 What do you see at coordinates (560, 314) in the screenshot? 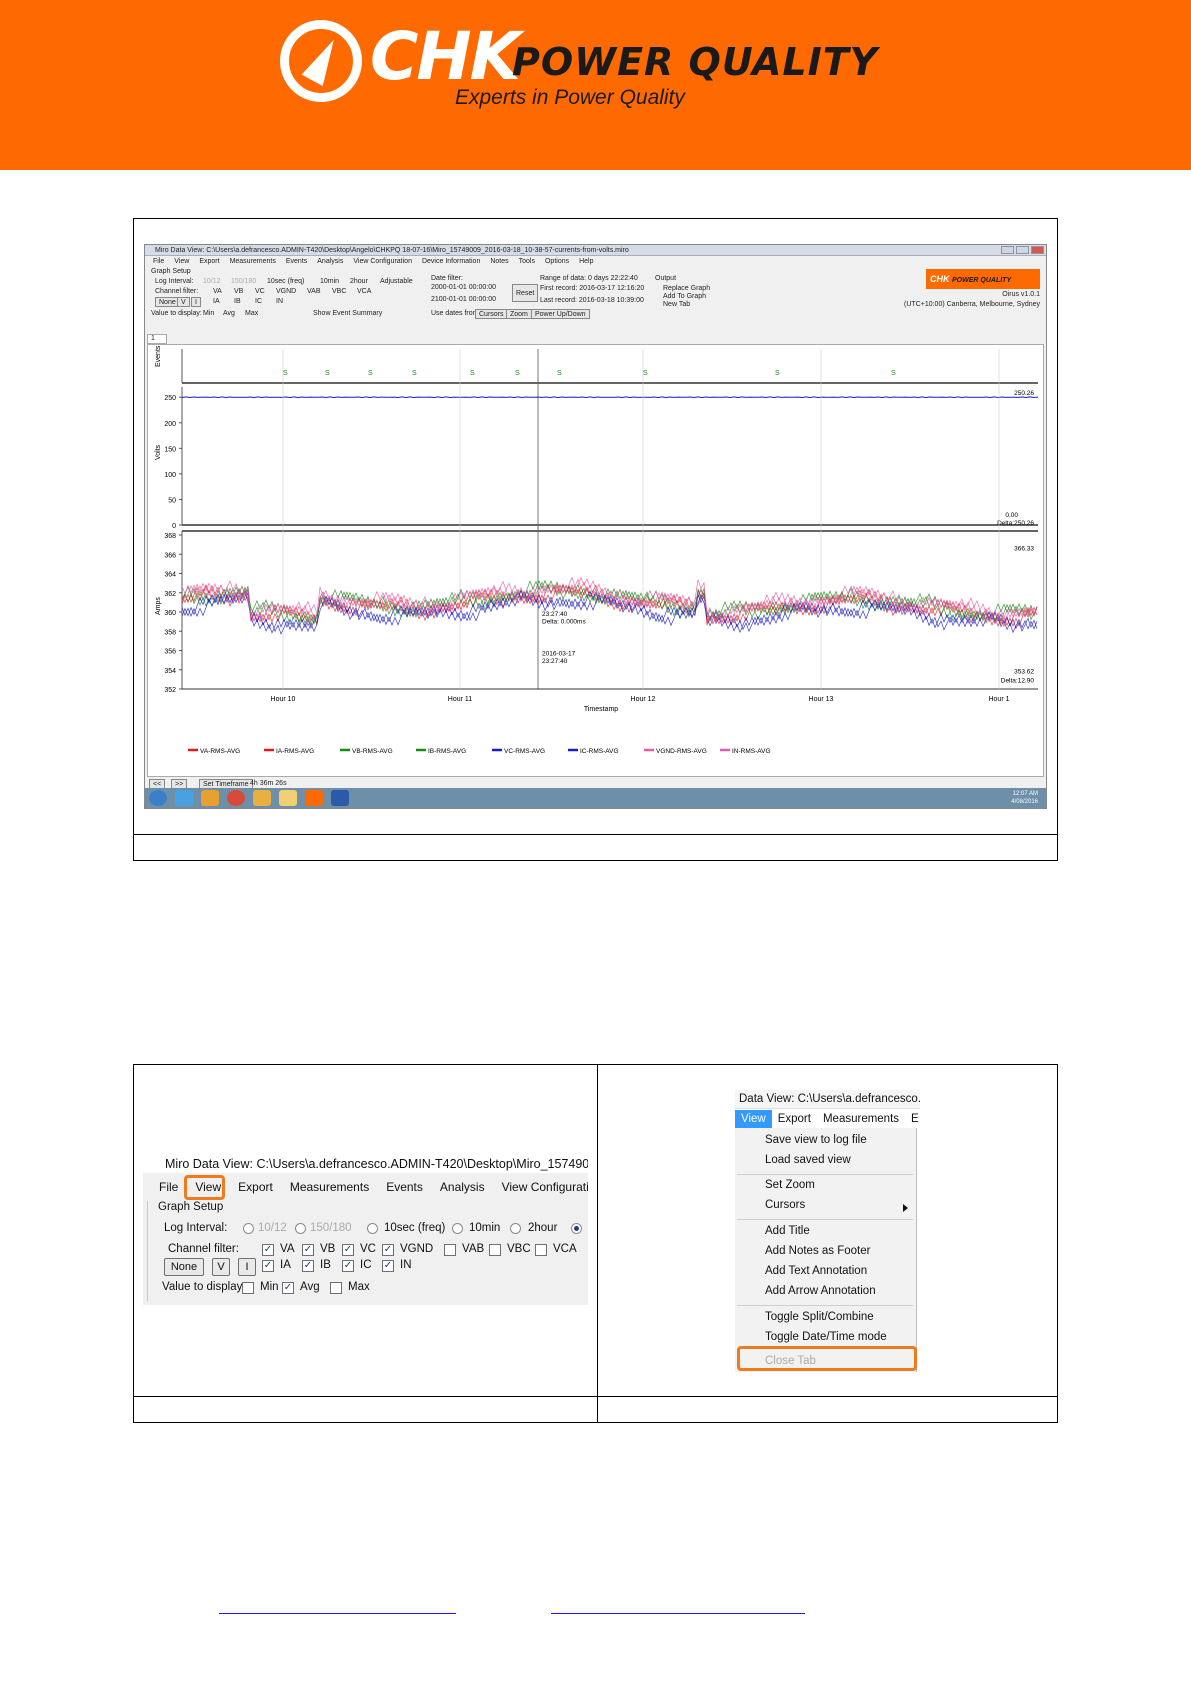
I see `power-up-down-button: Power Up/Down` at bounding box center [560, 314].